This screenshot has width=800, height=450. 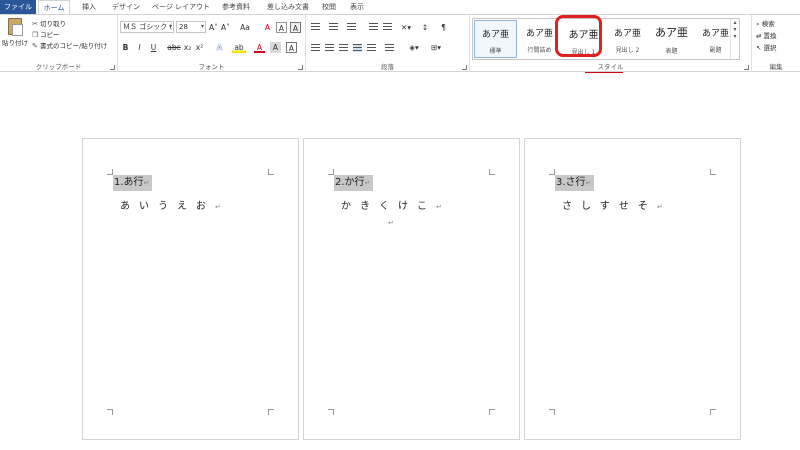 I want to click on paragraph-dialog-launcher, so click(x=464, y=67).